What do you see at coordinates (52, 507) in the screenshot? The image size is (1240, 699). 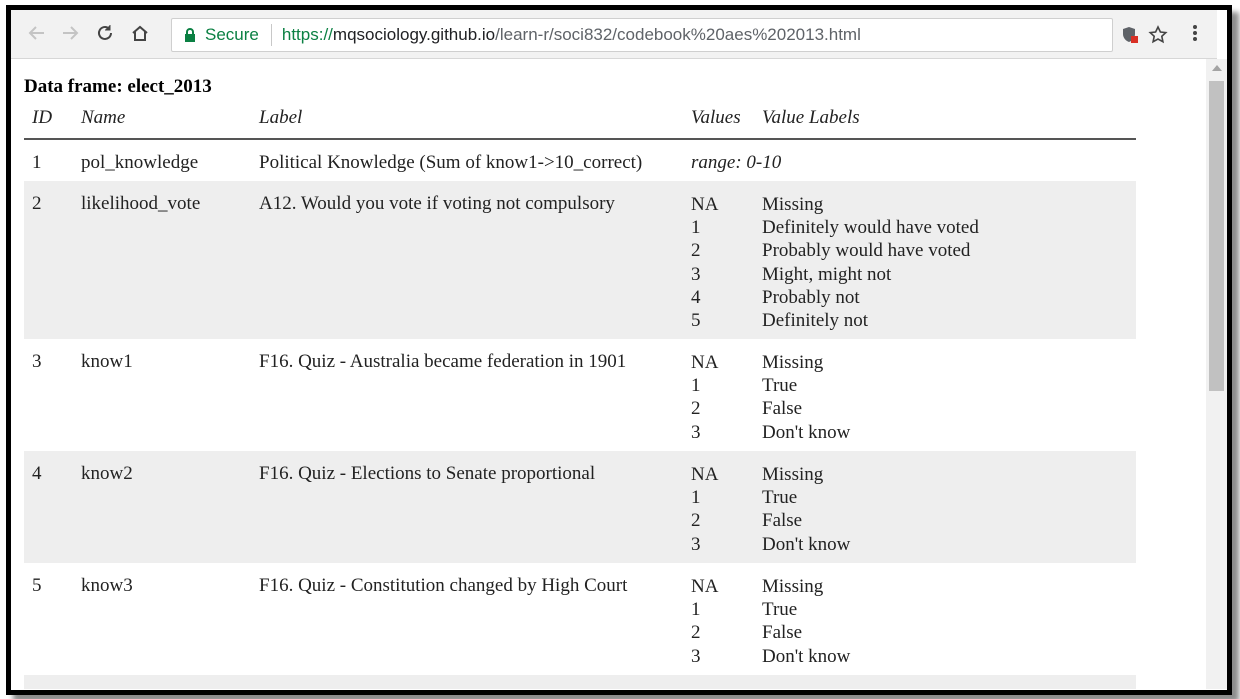 I see `row-id: 4` at bounding box center [52, 507].